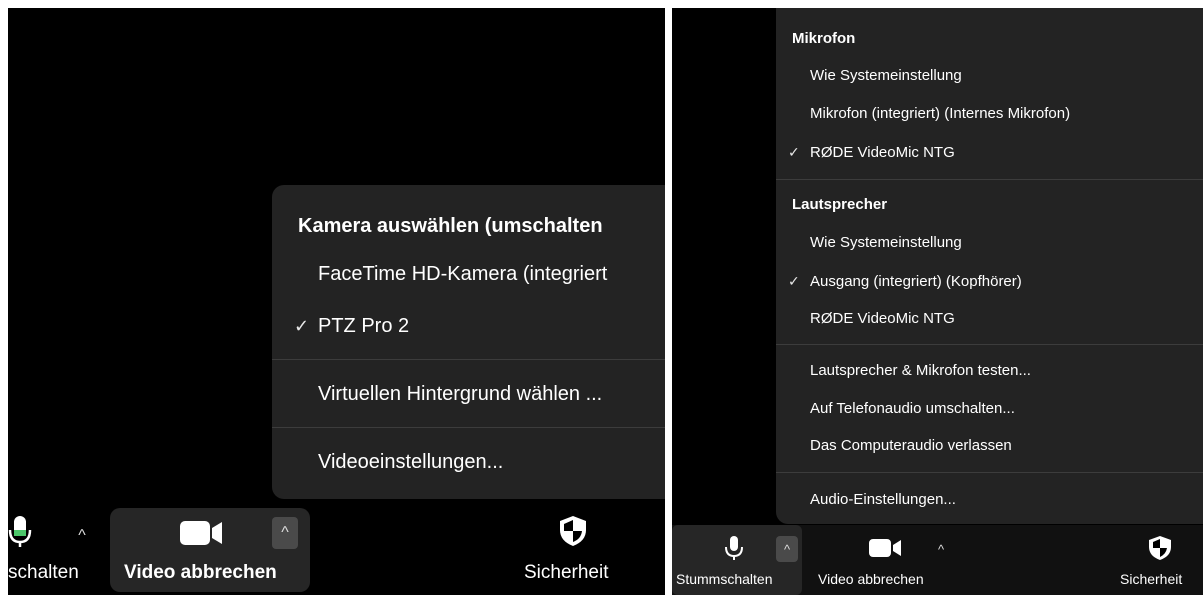 The height and width of the screenshot is (595, 1203). I want to click on menu-item-facetime-camera: FaceTime HD-Kamera (integriert, so click(462, 274).